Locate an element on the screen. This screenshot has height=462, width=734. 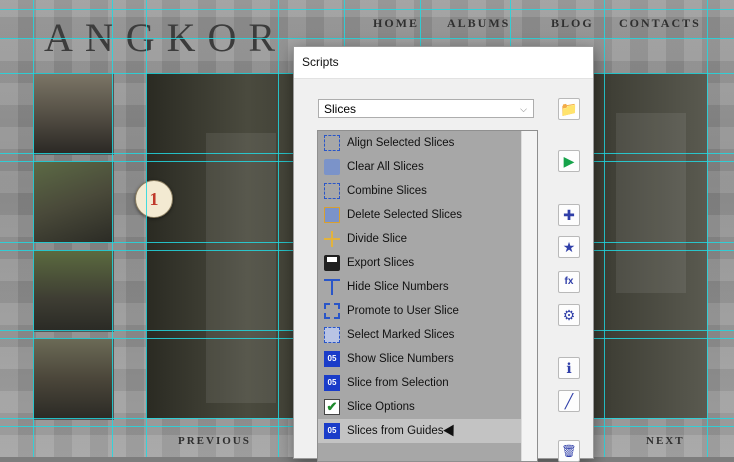
fx-icon: fx is located at coordinates (569, 281).